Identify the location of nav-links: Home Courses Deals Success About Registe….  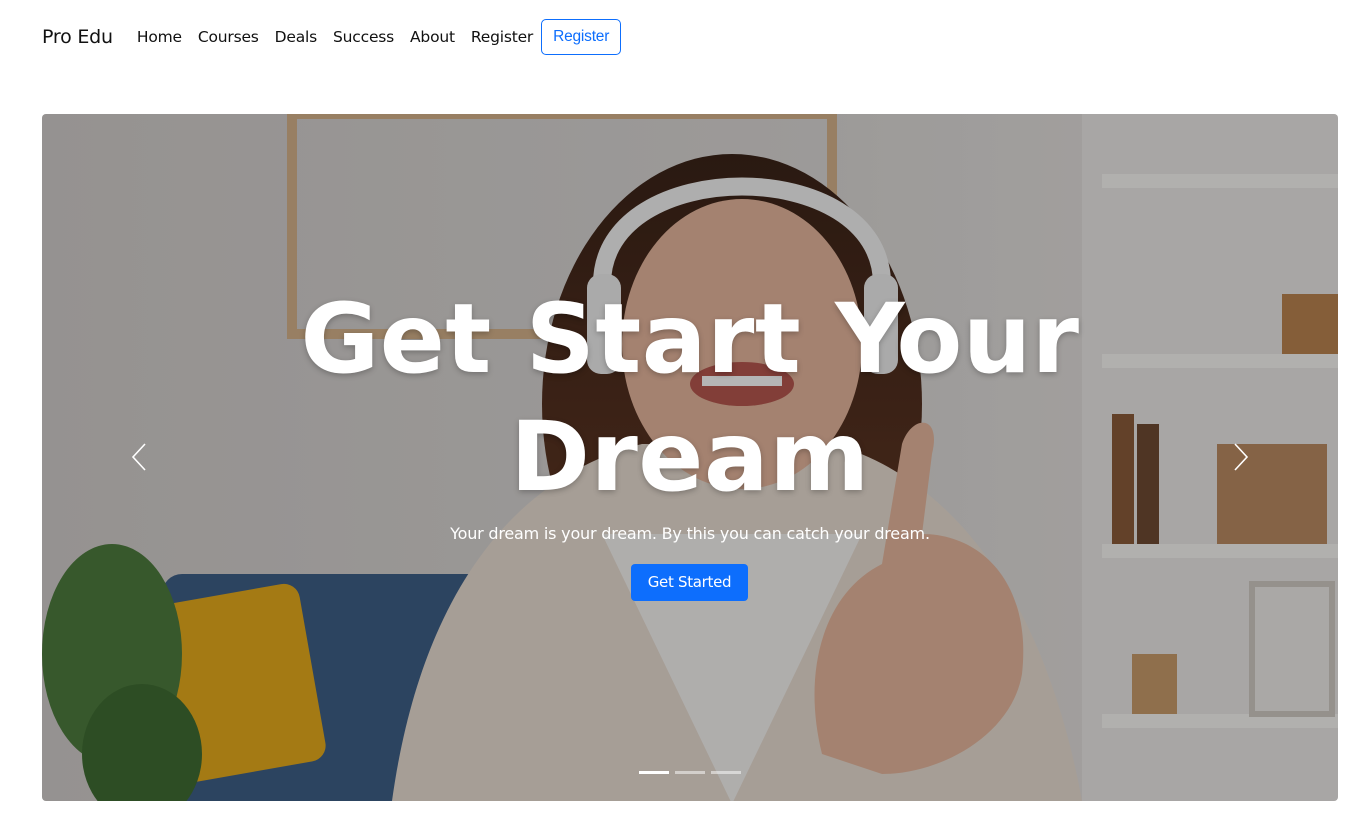
(379, 37).